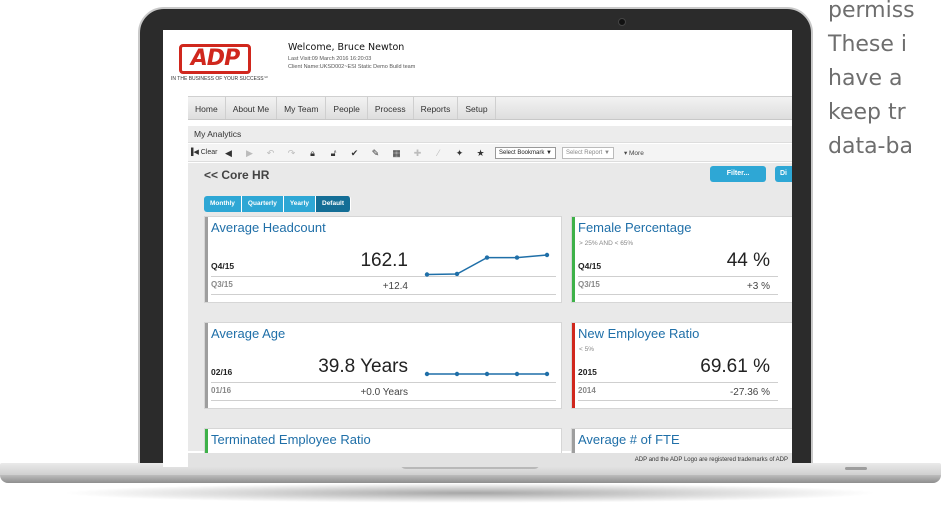 This screenshot has height=506, width=941. Describe the element at coordinates (783, 174) in the screenshot. I see `di-button: Di` at that location.